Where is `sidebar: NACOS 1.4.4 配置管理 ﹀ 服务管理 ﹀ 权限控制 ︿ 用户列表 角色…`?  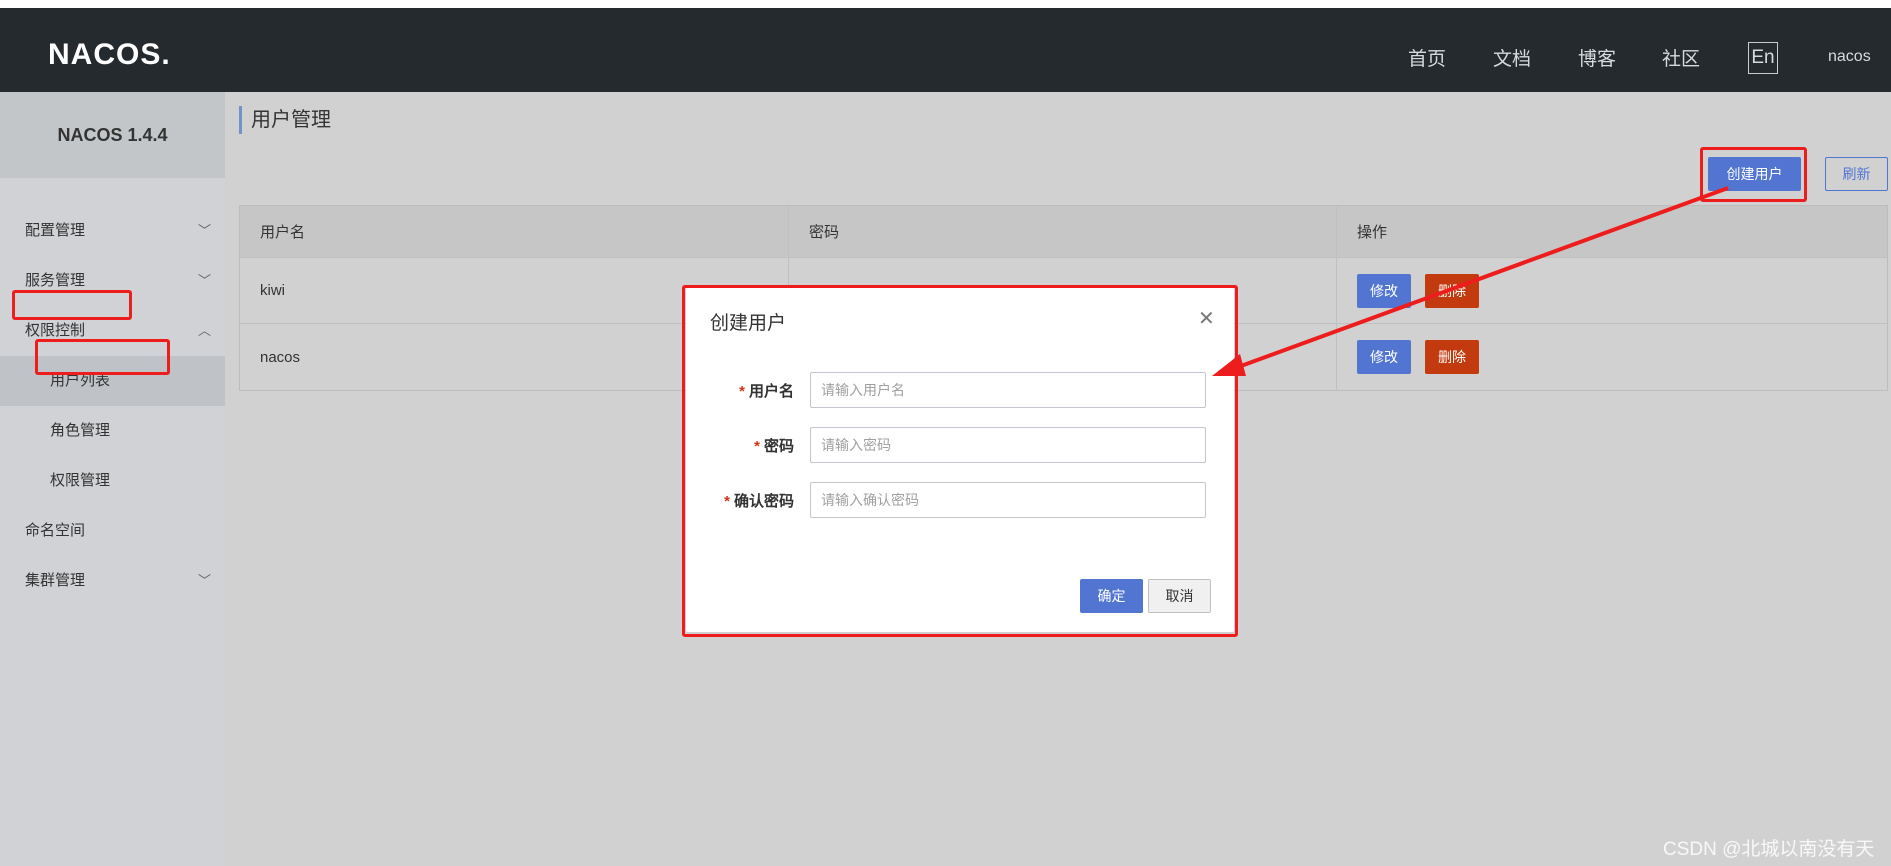
sidebar: NACOS 1.4.4 配置管理 ﹀ 服务管理 ﹀ 权限控制 ︿ 用户列表 角色… is located at coordinates (112, 479).